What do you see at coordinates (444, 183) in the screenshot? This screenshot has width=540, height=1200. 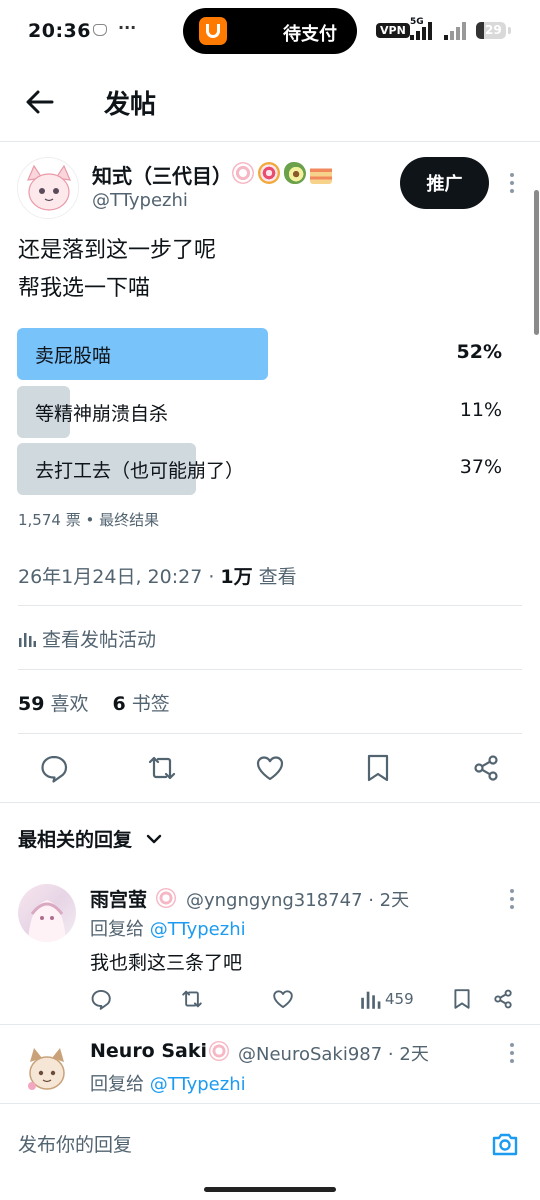 I see `promote-button: 推广` at bounding box center [444, 183].